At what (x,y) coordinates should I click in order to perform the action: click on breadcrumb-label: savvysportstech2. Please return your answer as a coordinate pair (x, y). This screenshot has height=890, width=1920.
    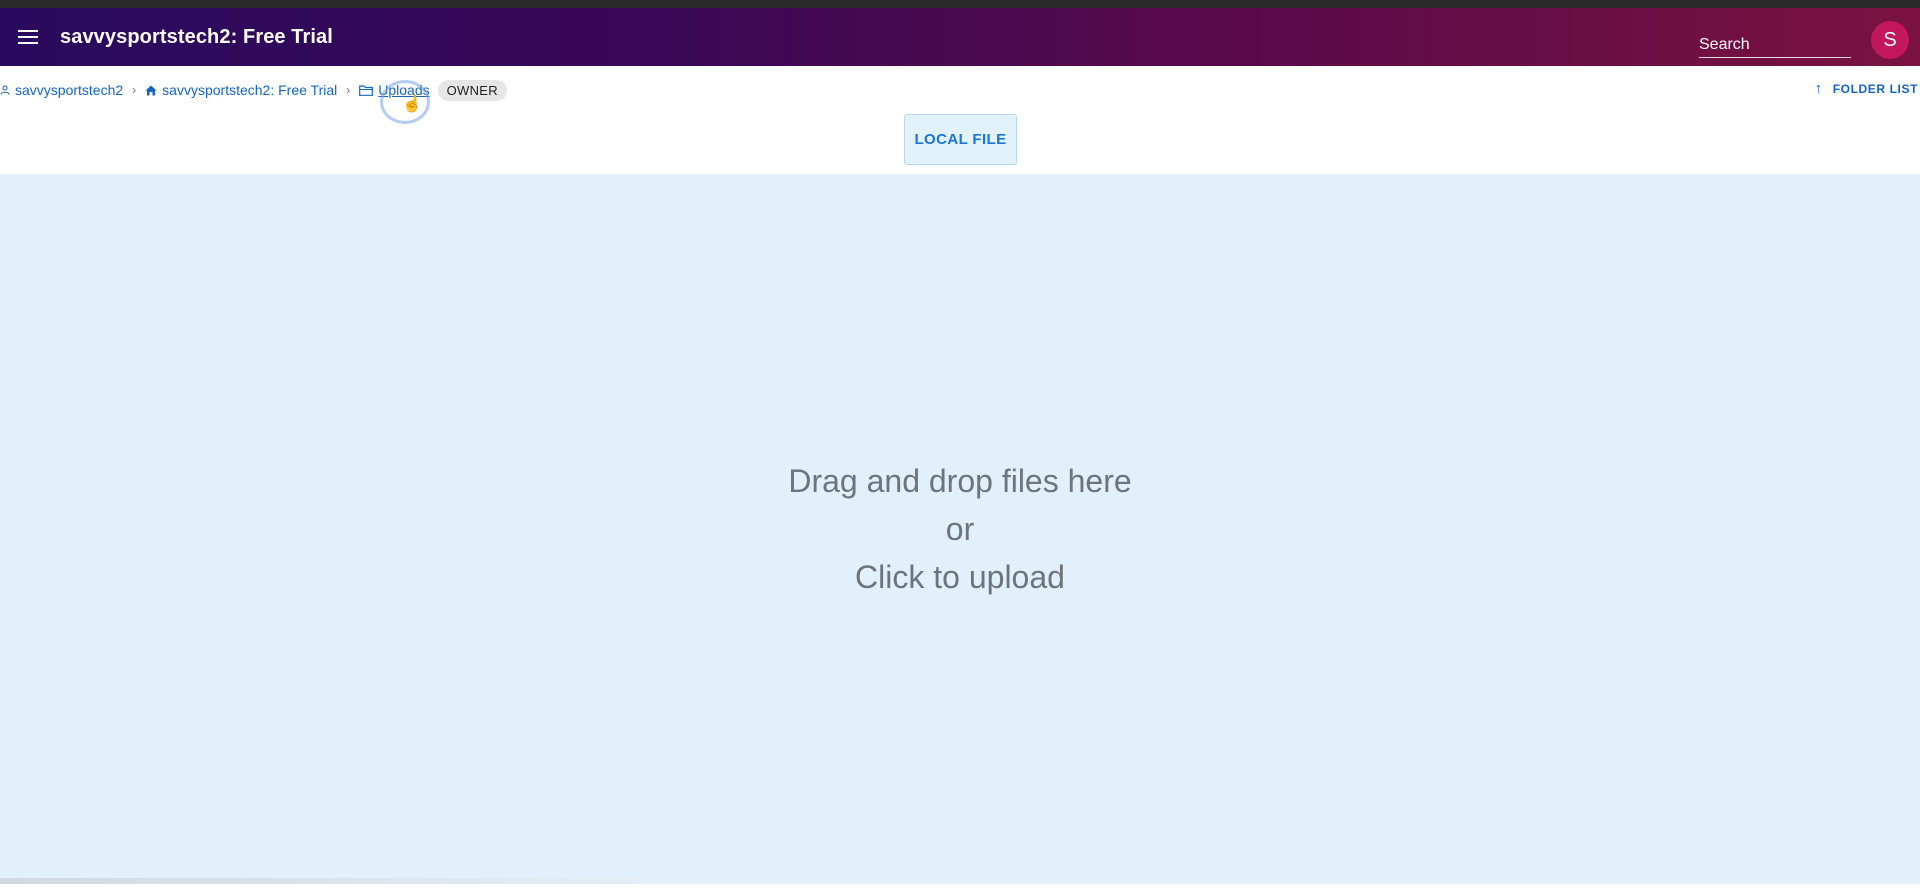
    Looking at the image, I should click on (69, 90).